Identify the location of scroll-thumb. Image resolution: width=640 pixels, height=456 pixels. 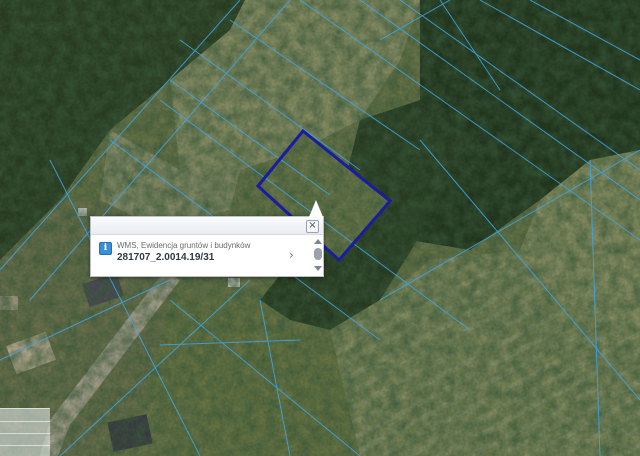
(318, 254).